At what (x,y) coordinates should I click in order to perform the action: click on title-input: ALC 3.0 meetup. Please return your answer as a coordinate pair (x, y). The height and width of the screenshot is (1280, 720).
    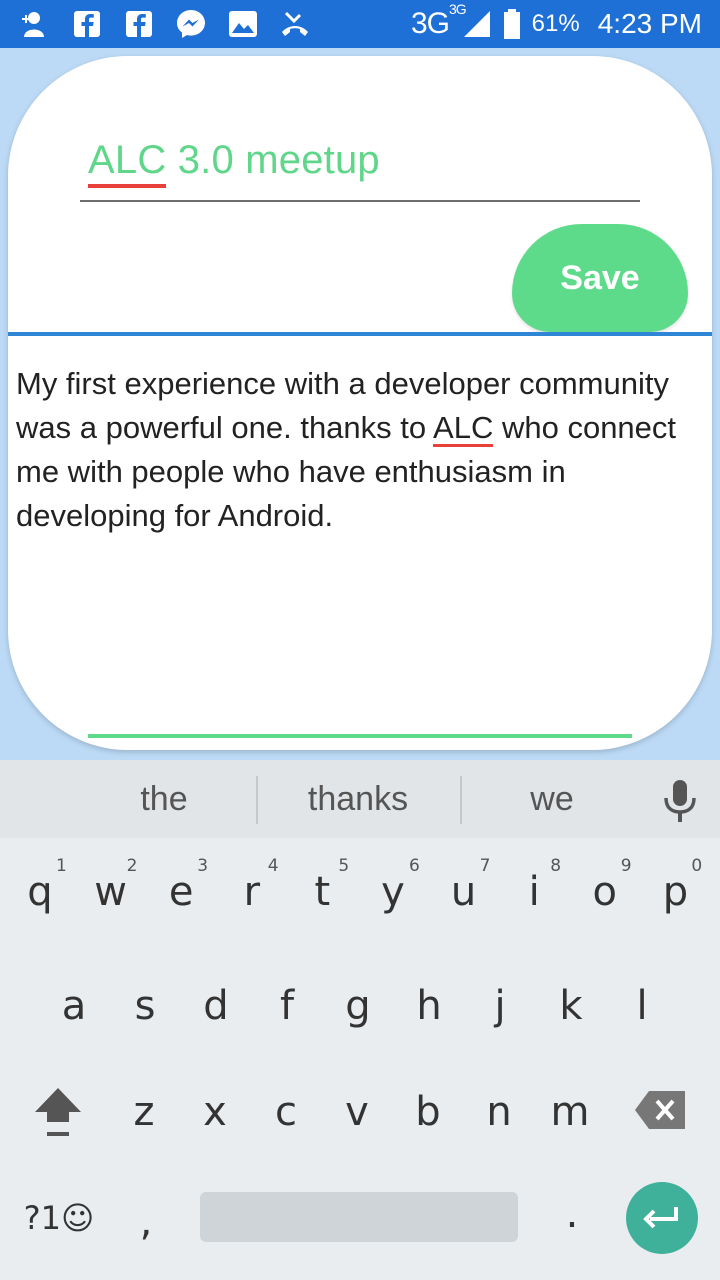
    Looking at the image, I should click on (360, 169).